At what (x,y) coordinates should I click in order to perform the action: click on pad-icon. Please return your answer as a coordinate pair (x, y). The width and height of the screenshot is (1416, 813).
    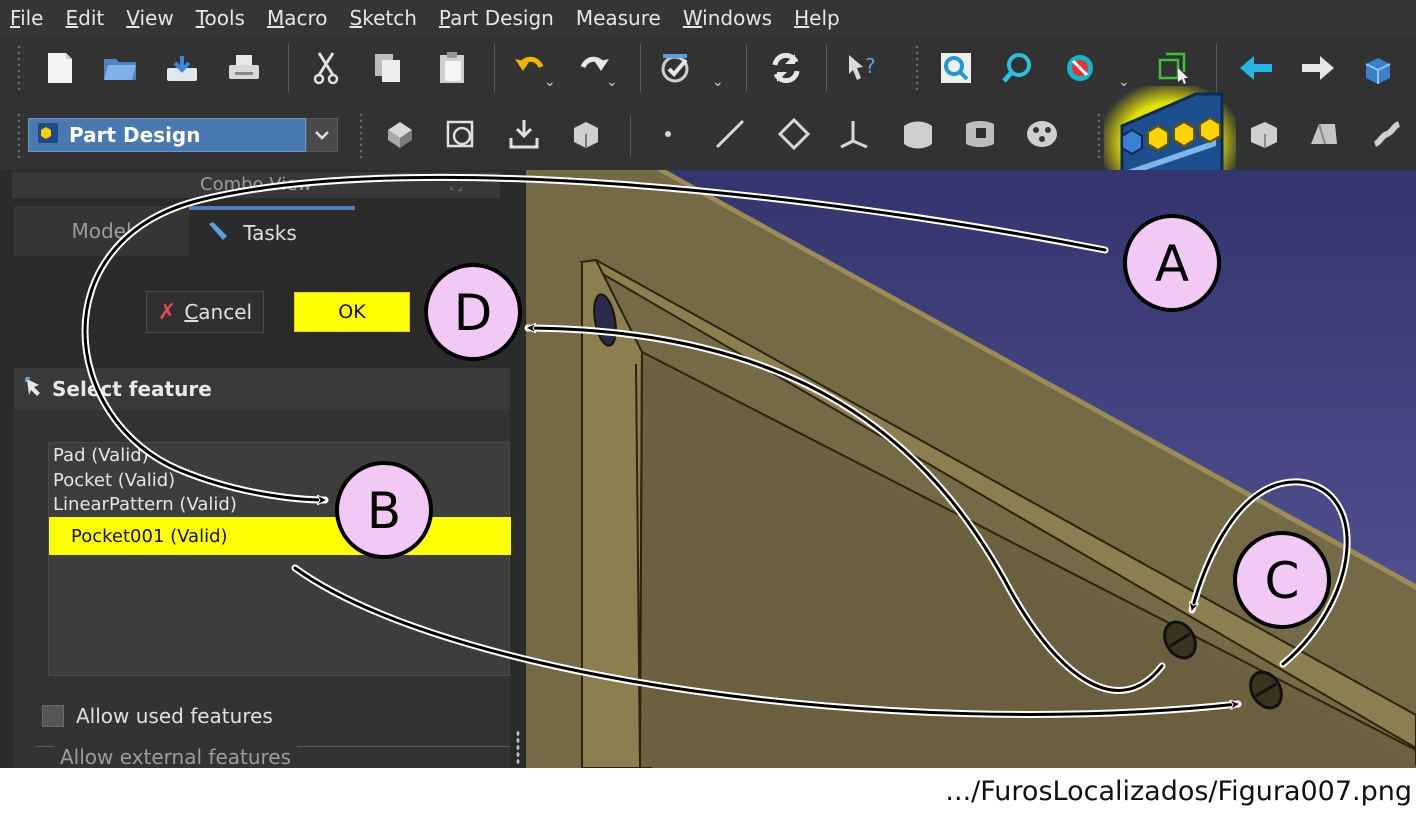
    Looking at the image, I should click on (918, 134).